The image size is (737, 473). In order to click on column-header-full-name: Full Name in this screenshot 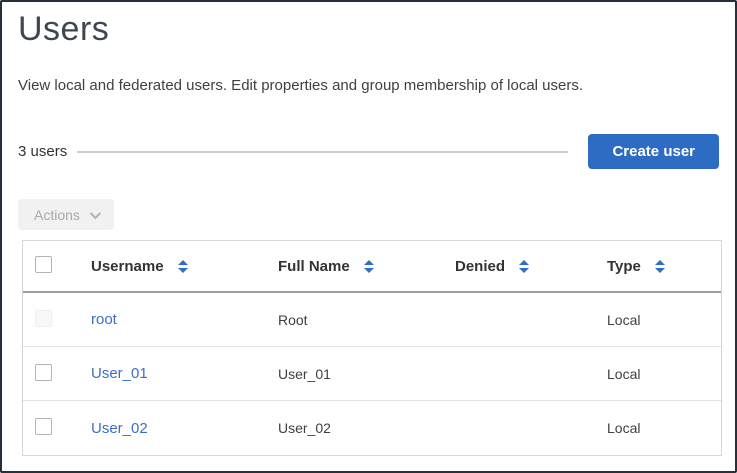, I will do `click(366, 266)`.